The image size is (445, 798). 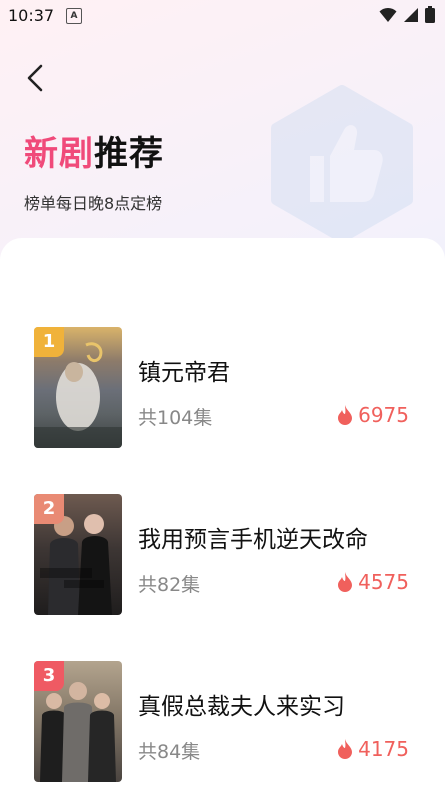 What do you see at coordinates (169, 752) in the screenshot?
I see `episode-count: 共84集` at bounding box center [169, 752].